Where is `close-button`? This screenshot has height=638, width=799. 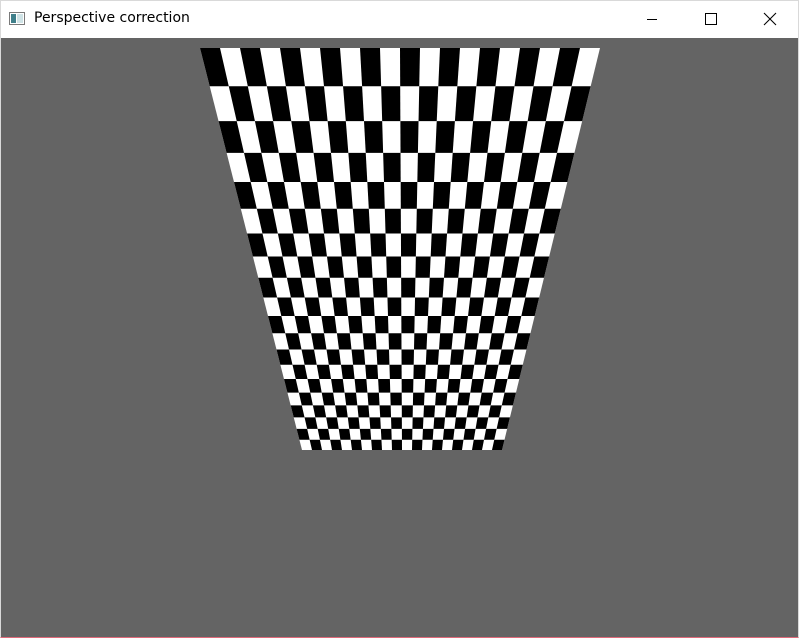 close-button is located at coordinates (770, 19).